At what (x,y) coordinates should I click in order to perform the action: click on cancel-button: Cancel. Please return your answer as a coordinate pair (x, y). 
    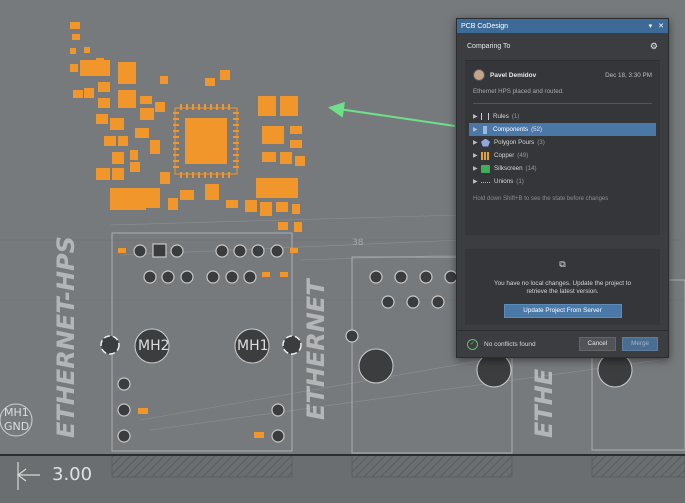
    Looking at the image, I should click on (597, 344).